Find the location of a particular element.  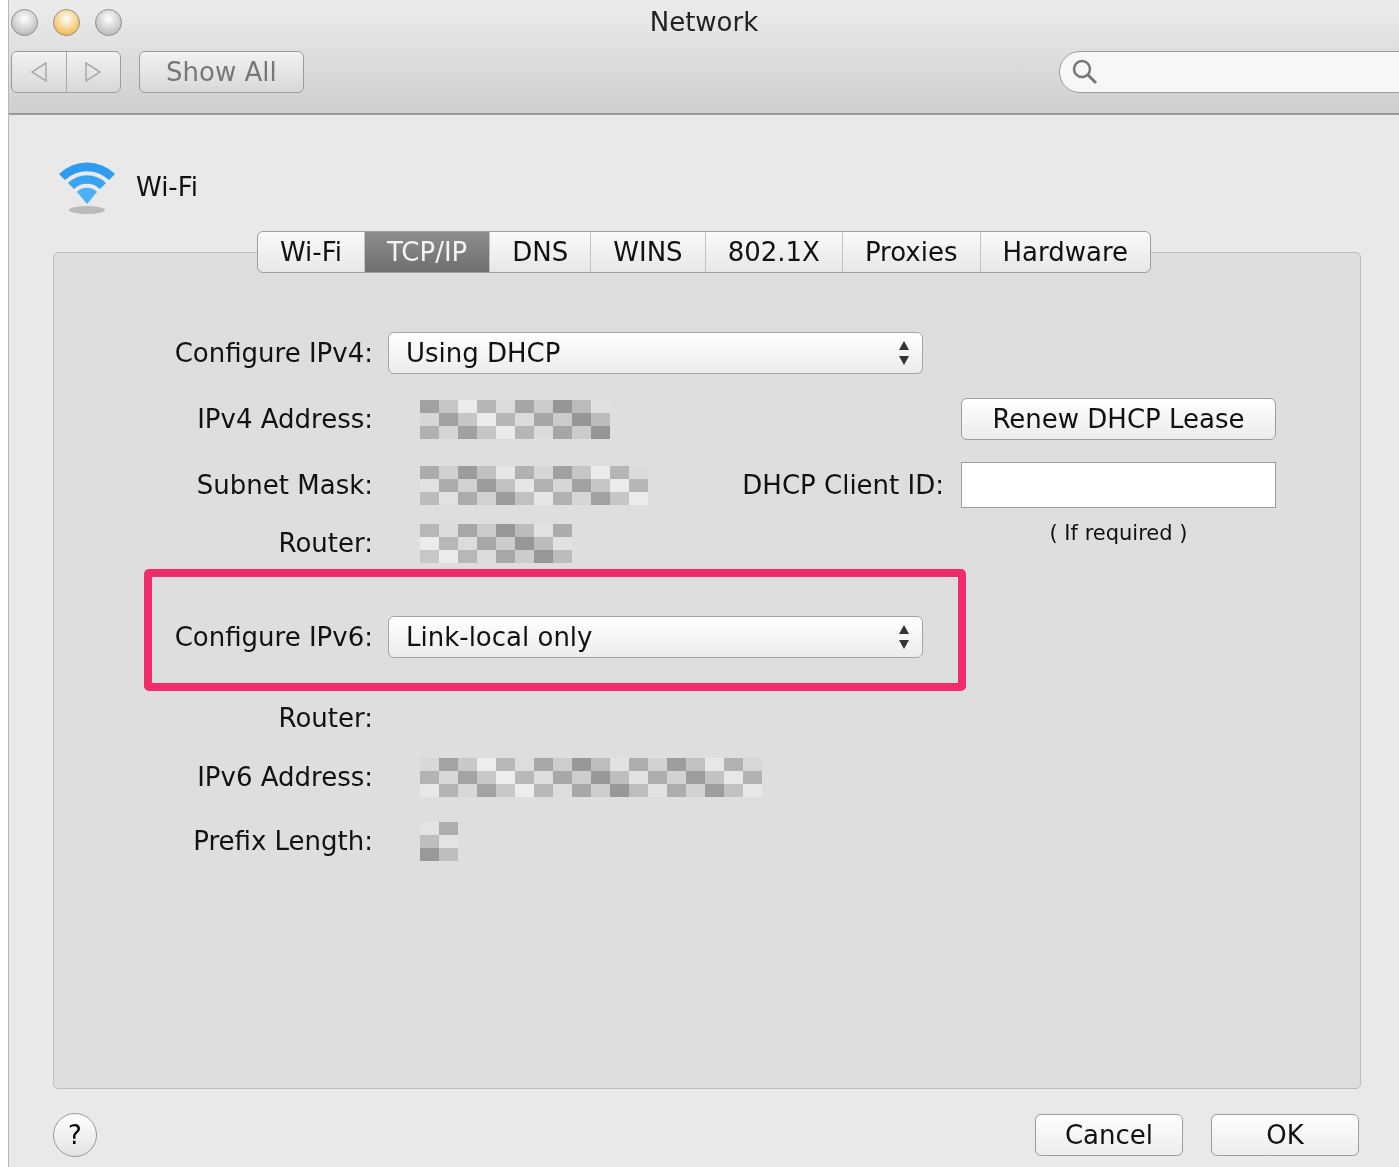

window-title: Network is located at coordinates (704, 22).